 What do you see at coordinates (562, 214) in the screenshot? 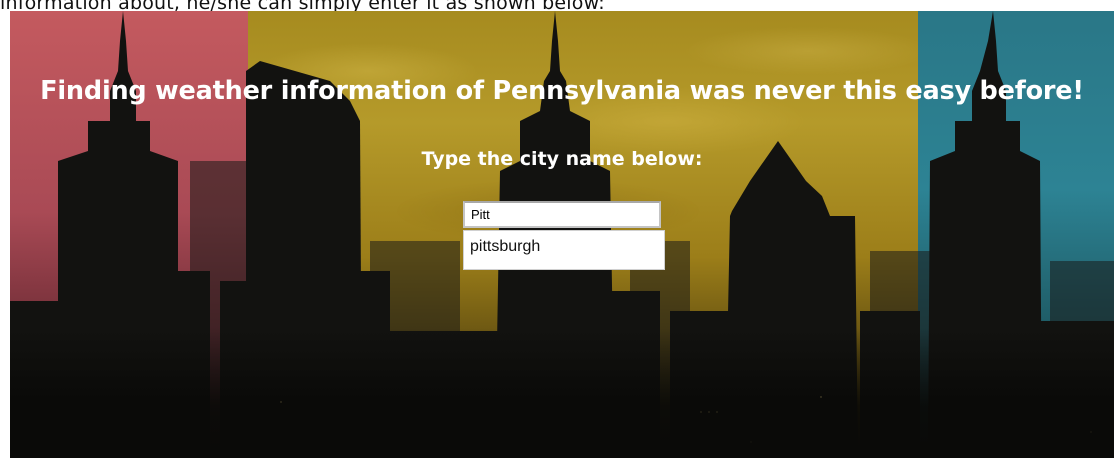
I see `city-search-input` at bounding box center [562, 214].